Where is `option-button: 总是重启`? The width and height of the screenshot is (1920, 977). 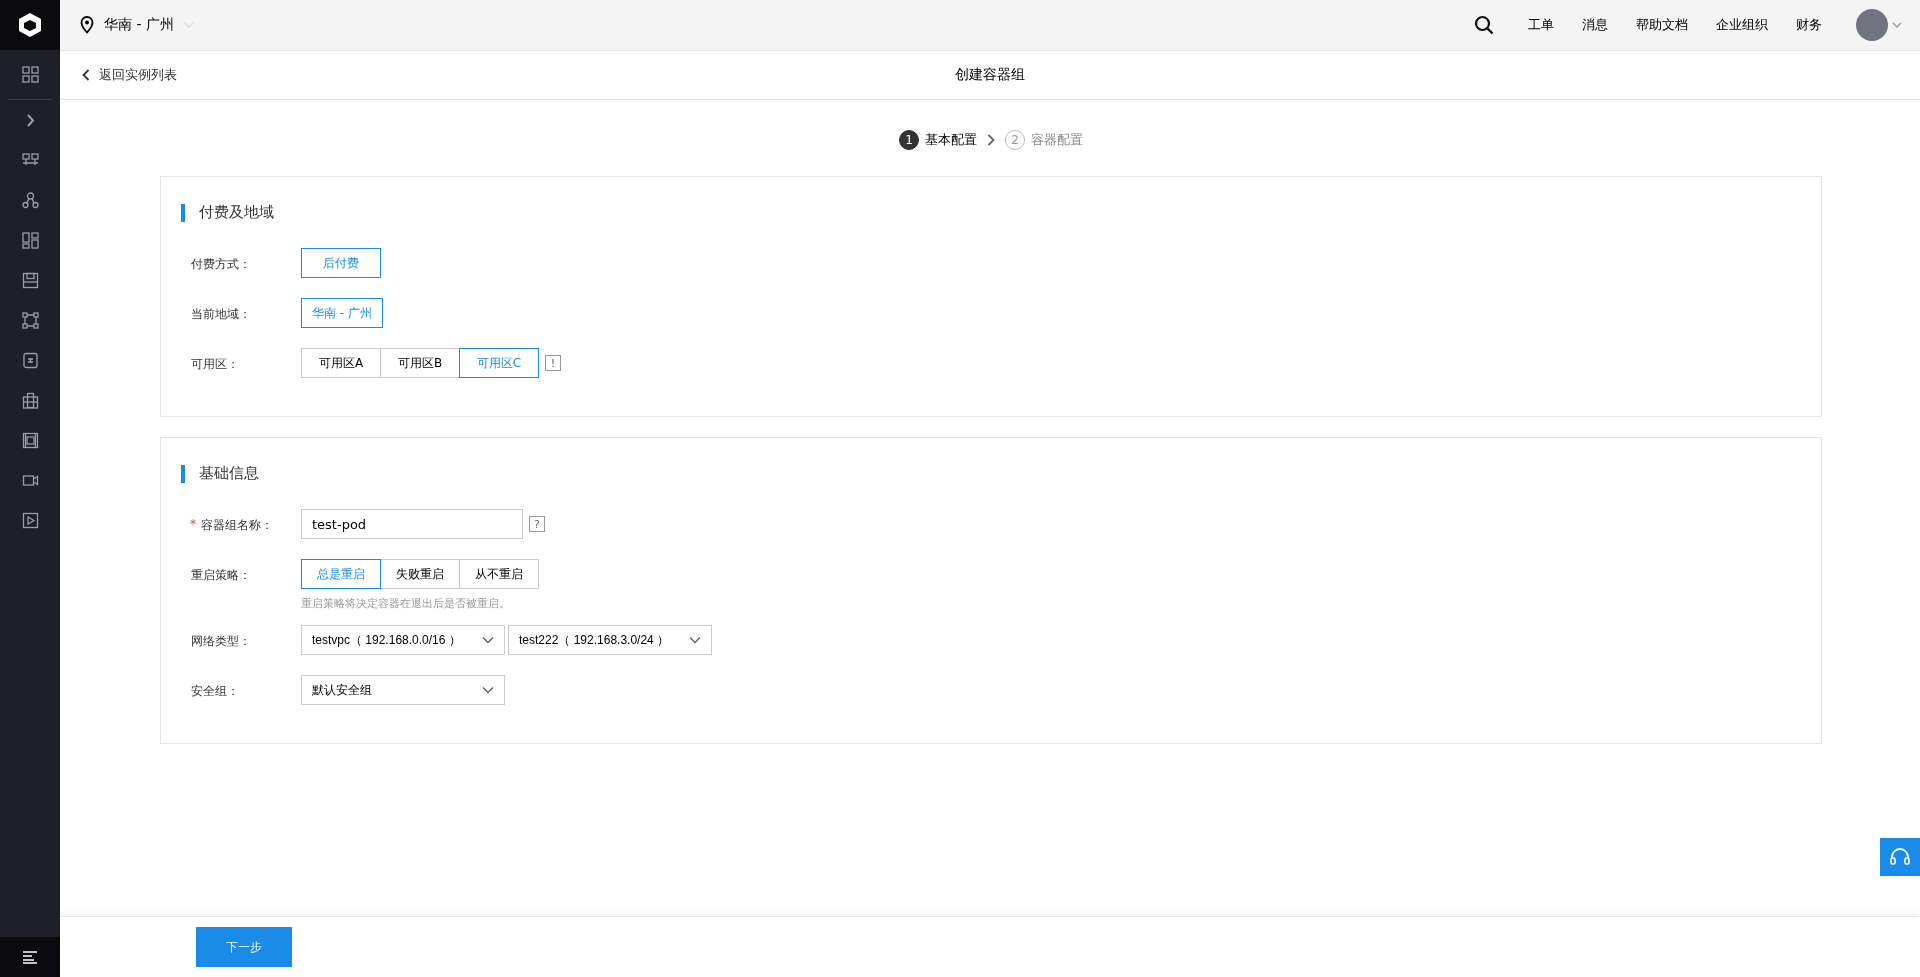 option-button: 总是重启 is located at coordinates (341, 574).